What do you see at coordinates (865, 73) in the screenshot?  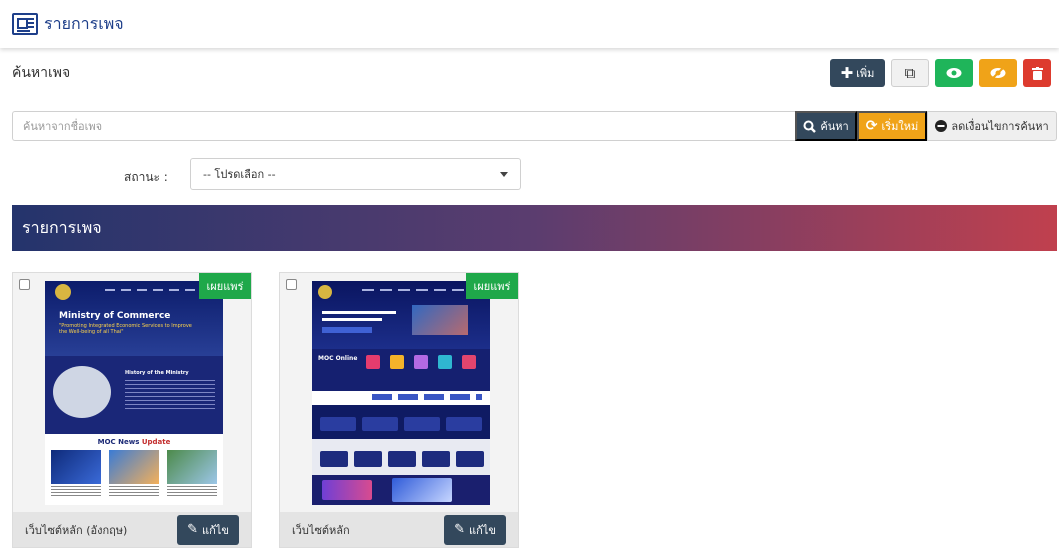 I see `add-button-label: เพิ่ม` at bounding box center [865, 73].